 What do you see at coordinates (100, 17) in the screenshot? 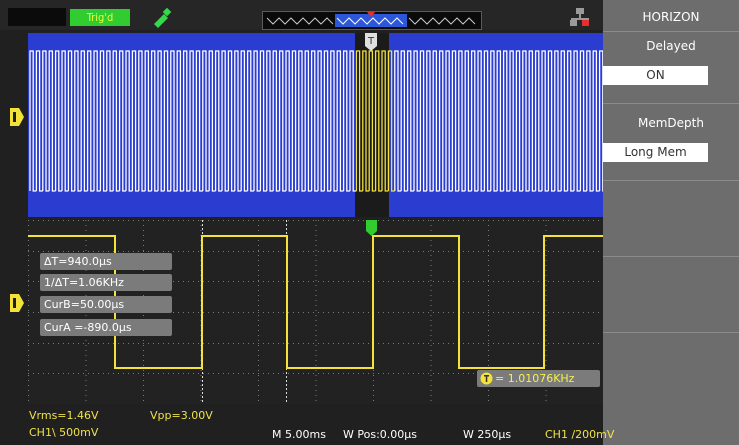
I see `trigger-status-badge: Trig'd` at bounding box center [100, 17].